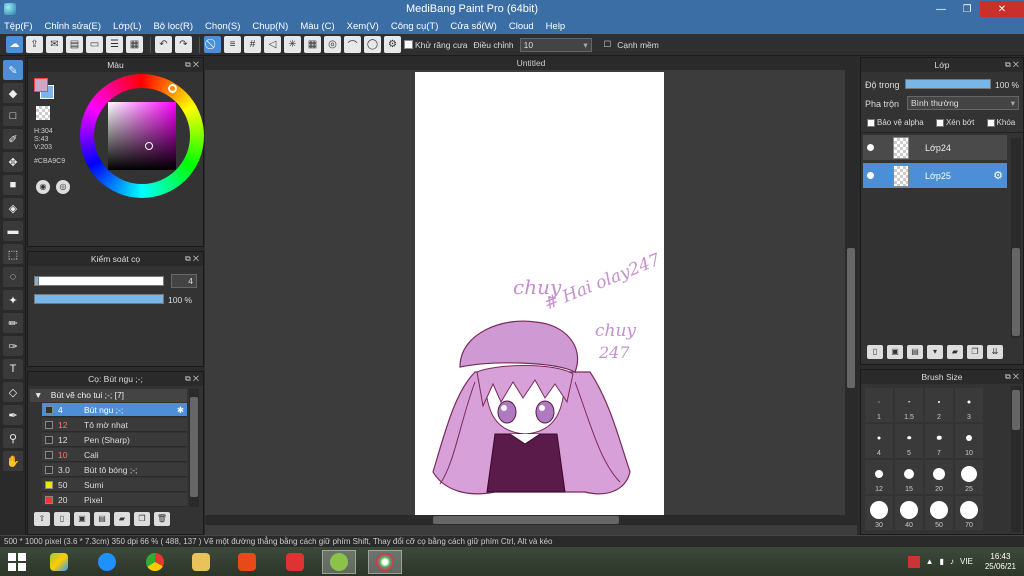 This screenshot has width=1024, height=576. What do you see at coordinates (173, 26) in the screenshot?
I see `menu-filter: Bộ lọc(R)` at bounding box center [173, 26].